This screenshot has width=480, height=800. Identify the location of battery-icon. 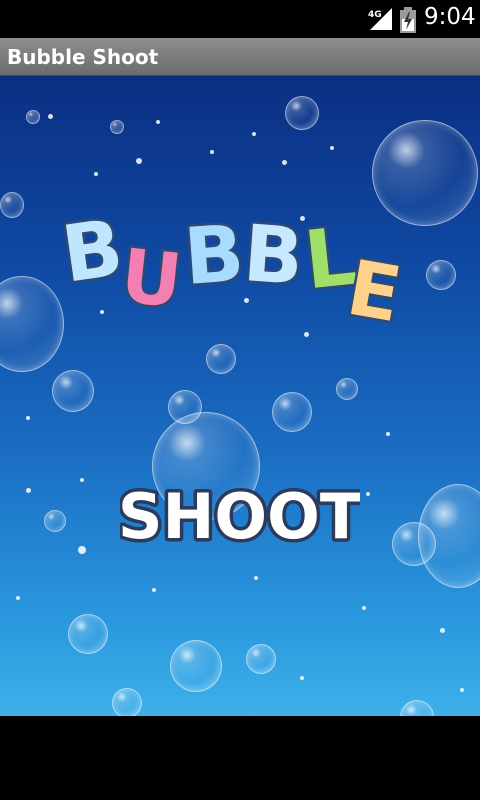
(408, 20).